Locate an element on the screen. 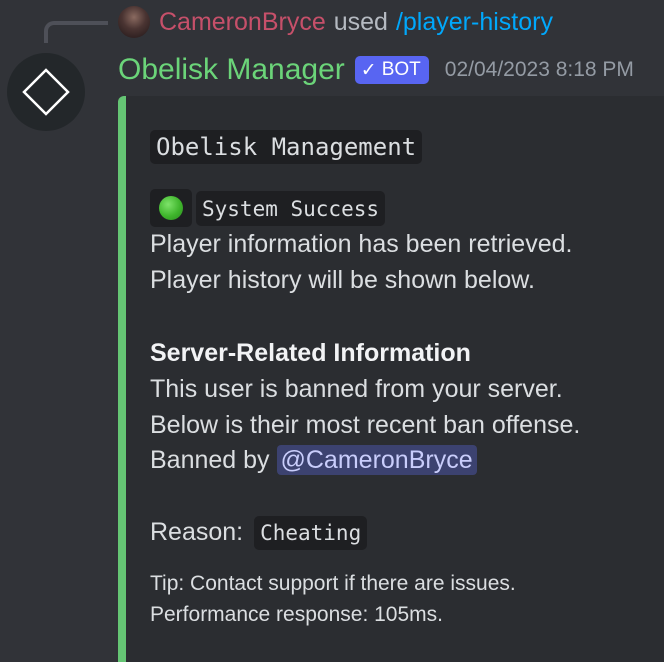 The image size is (664, 662). section-line-1: This user is banned from your server. is located at coordinates (356, 389).